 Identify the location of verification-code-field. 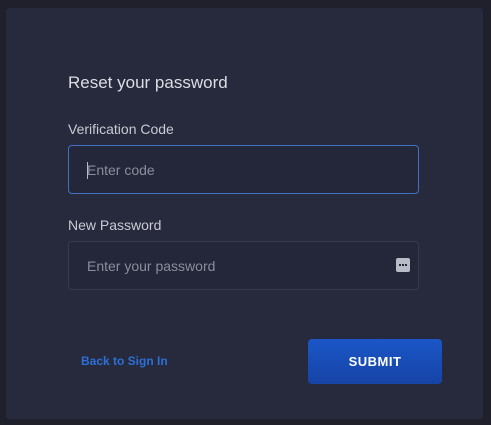
(243, 169).